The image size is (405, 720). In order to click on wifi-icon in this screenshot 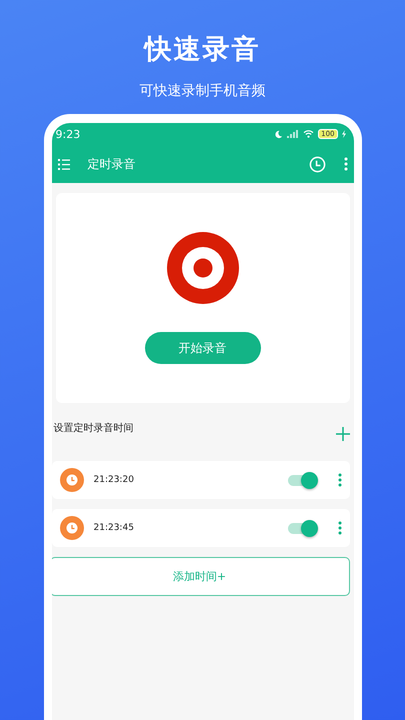, I will do `click(308, 134)`.